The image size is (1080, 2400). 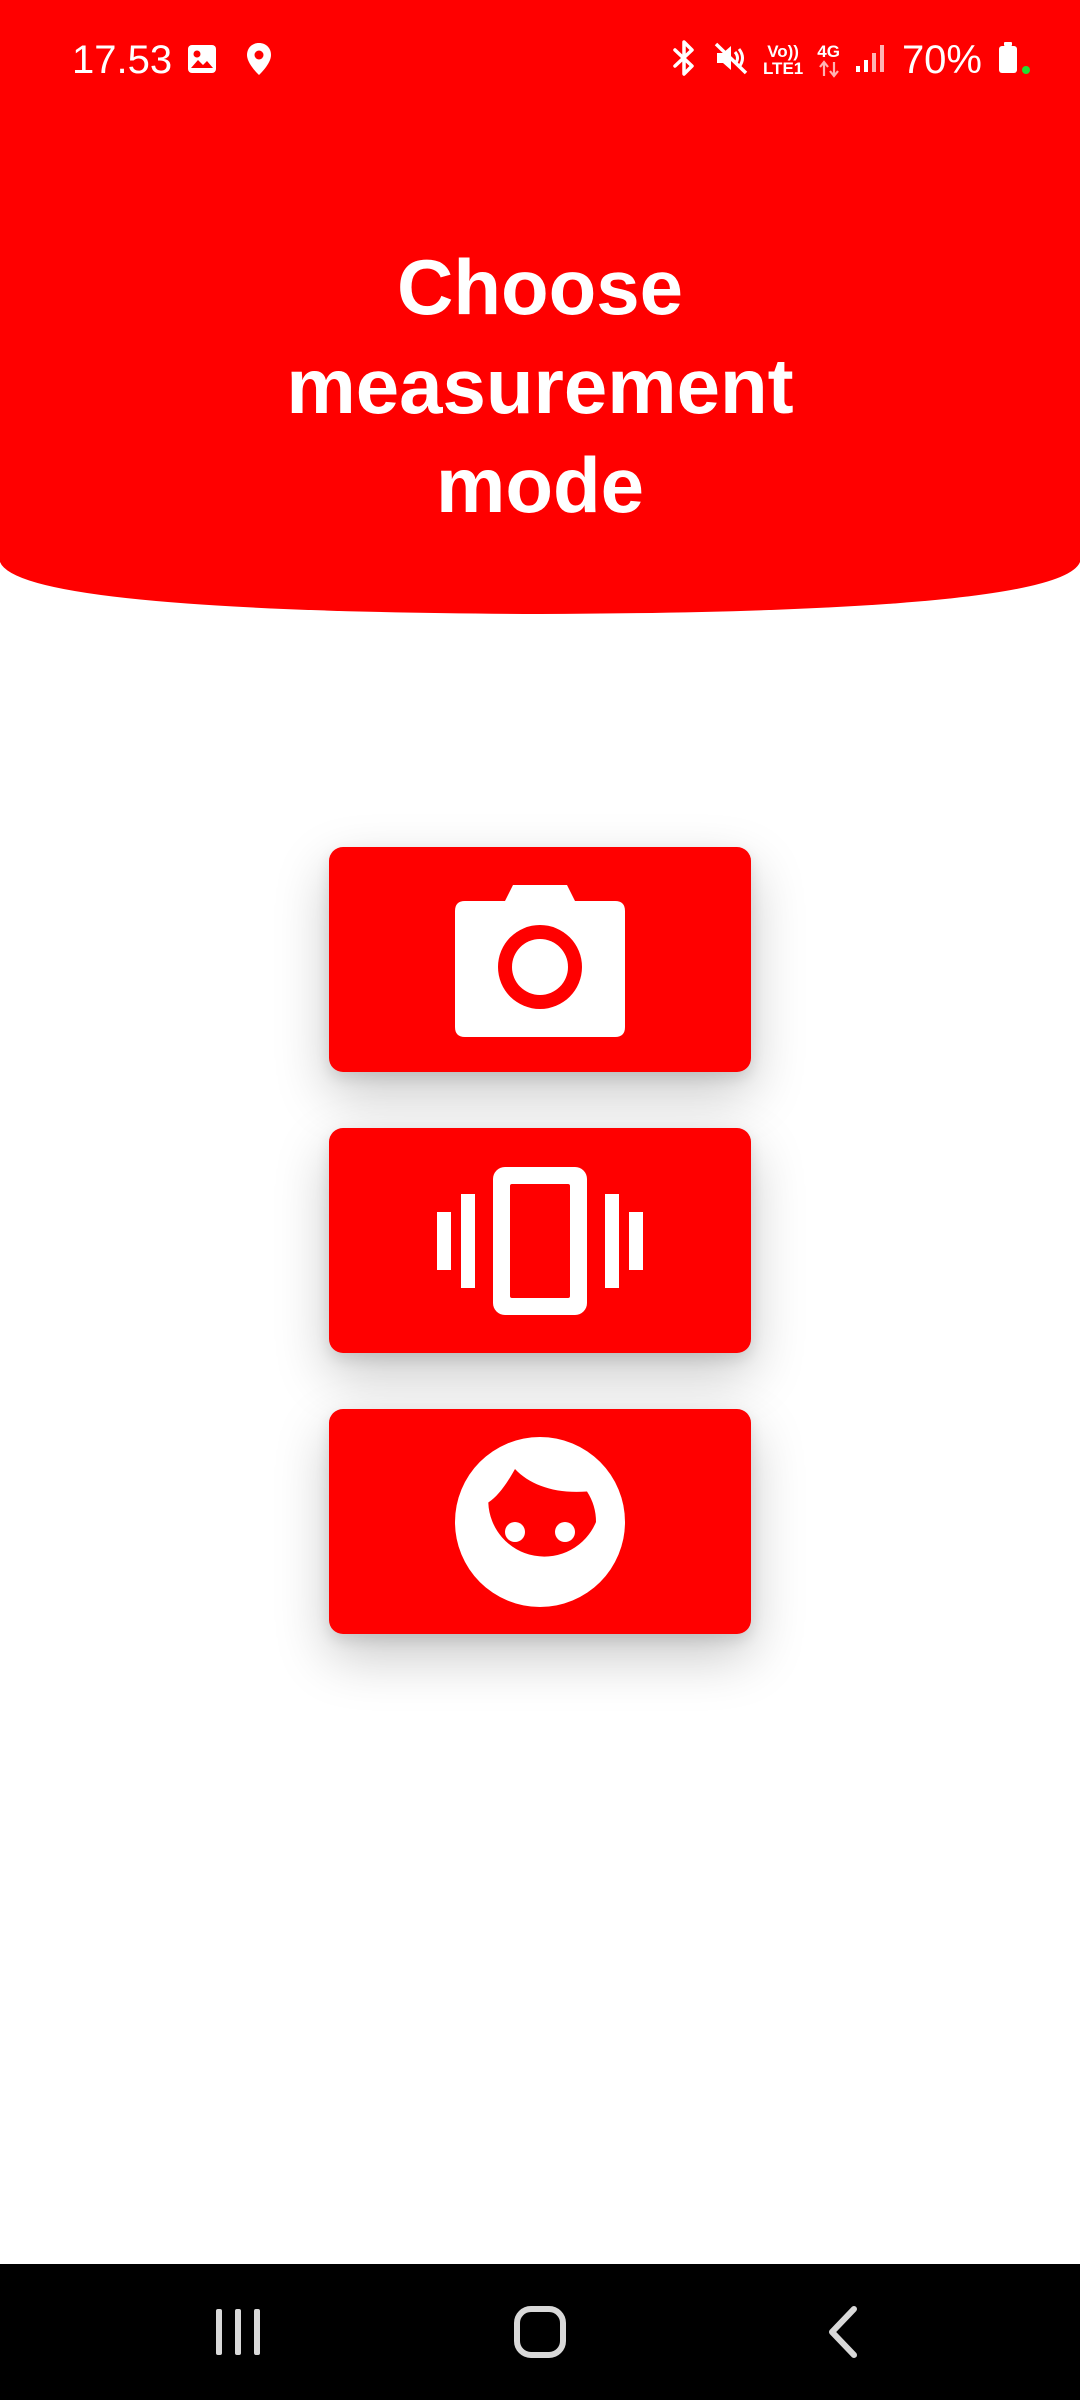 I want to click on bluetooth-icon, so click(x=684, y=60).